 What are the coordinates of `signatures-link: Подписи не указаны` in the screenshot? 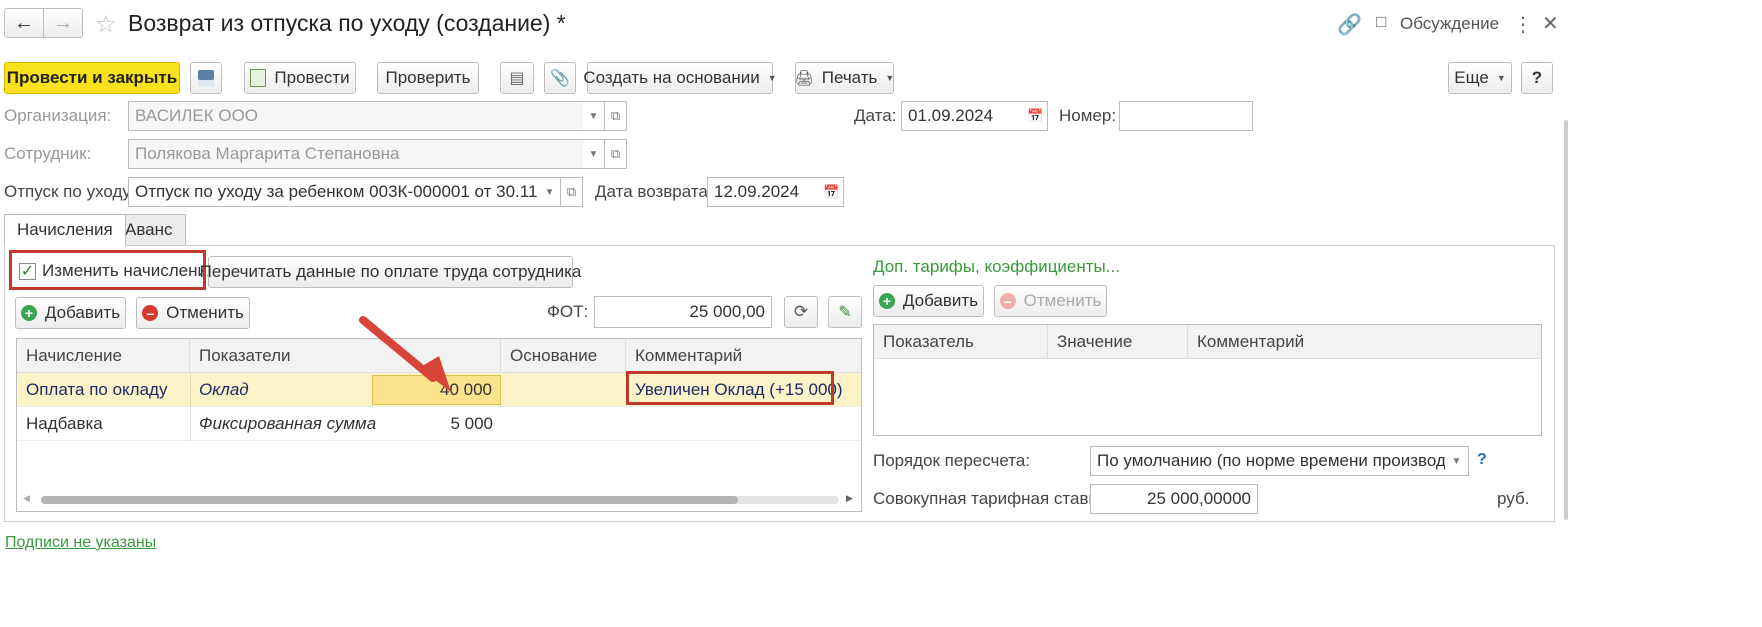 It's located at (80, 543).